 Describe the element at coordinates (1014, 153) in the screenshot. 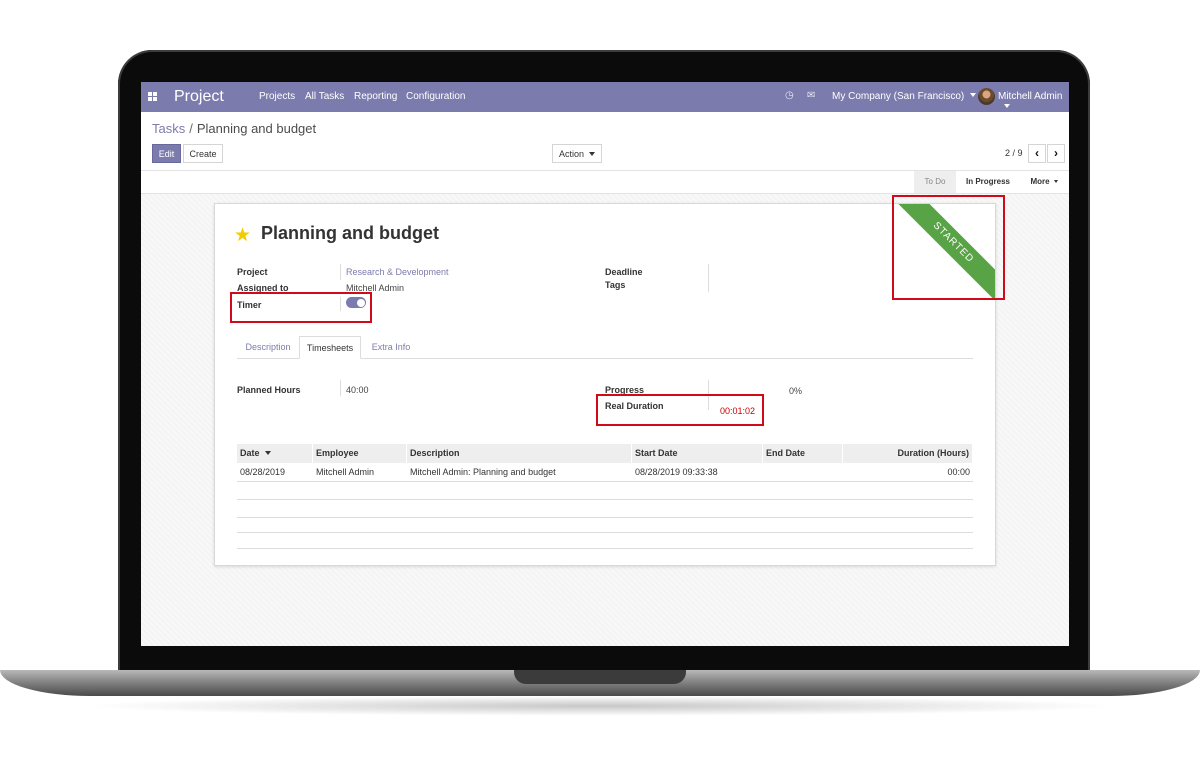

I see `pager-value: 2 / 9` at that location.